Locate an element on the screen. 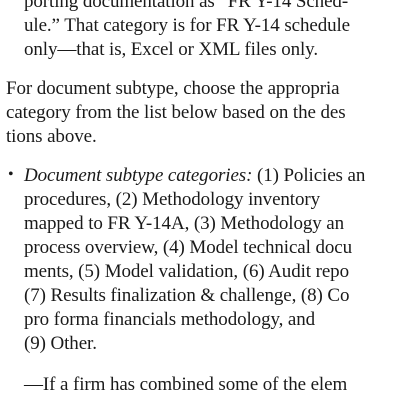  paragraph-line: porting documentation as “FR Y-14 Sched- is located at coordinates (186, 6).